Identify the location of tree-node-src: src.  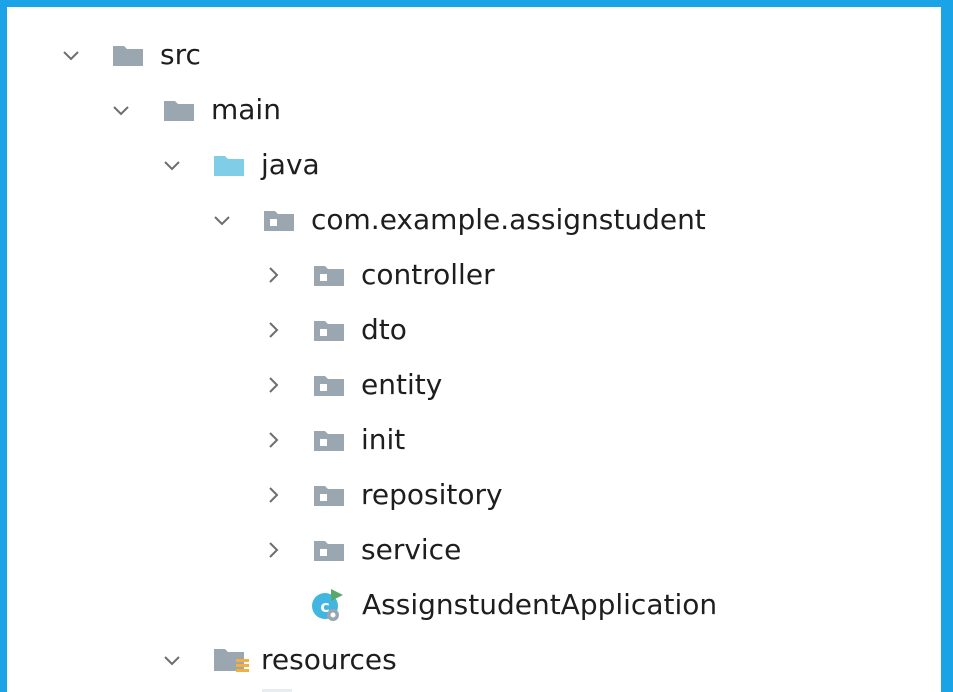
(474, 54).